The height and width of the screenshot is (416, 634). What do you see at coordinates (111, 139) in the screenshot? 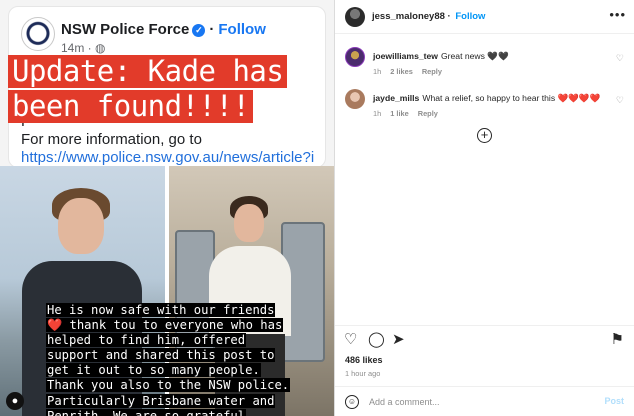
I see `fb-body-line: For more information, go to` at bounding box center [111, 139].